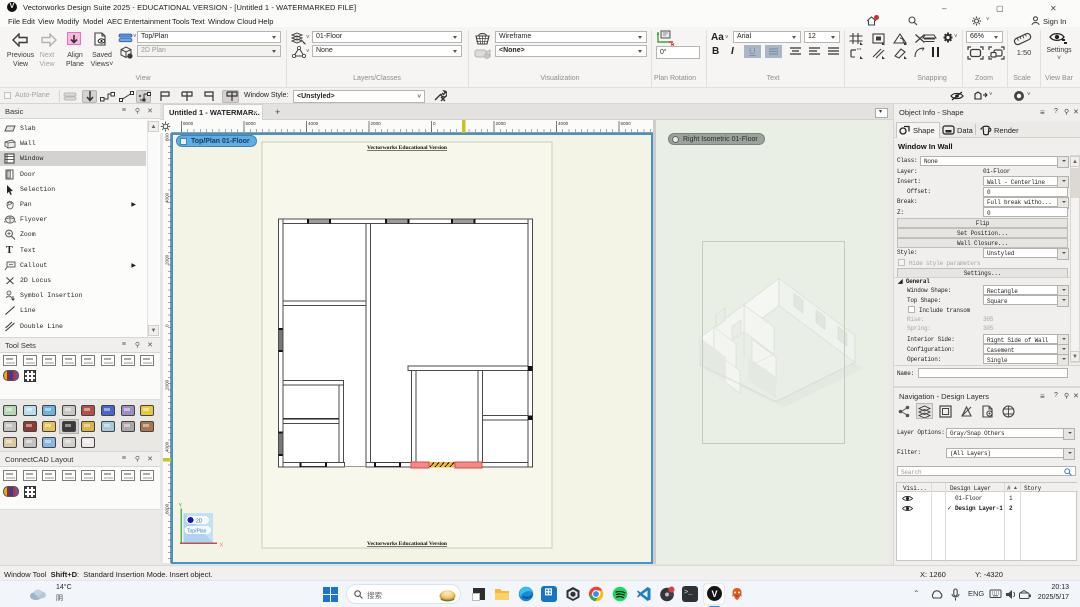 Image resolution: width=1080 pixels, height=607 pixels. Describe the element at coordinates (197, 531) in the screenshot. I see `svg-text: Top/Plan` at that location.